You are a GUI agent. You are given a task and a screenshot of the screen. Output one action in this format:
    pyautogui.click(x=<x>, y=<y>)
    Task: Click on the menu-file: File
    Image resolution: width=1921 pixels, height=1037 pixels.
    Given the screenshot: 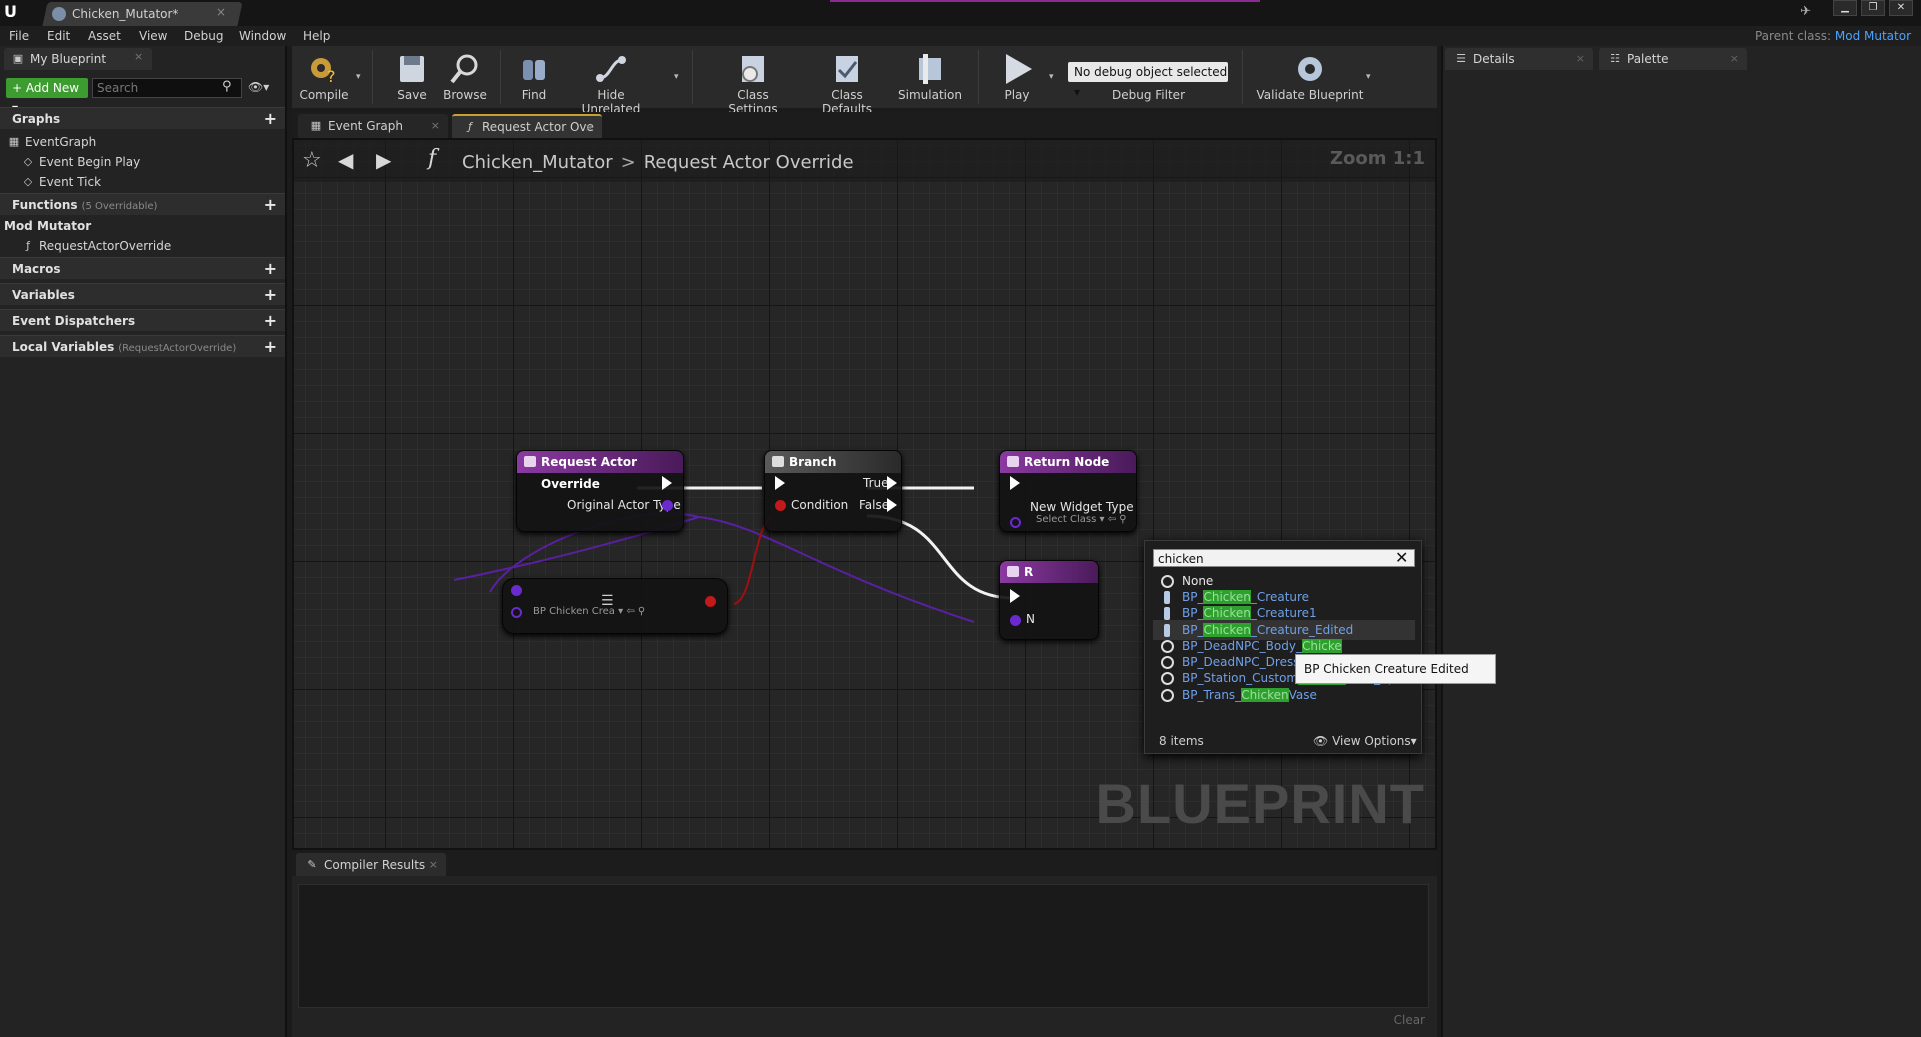 What is the action you would take?
    pyautogui.click(x=19, y=36)
    